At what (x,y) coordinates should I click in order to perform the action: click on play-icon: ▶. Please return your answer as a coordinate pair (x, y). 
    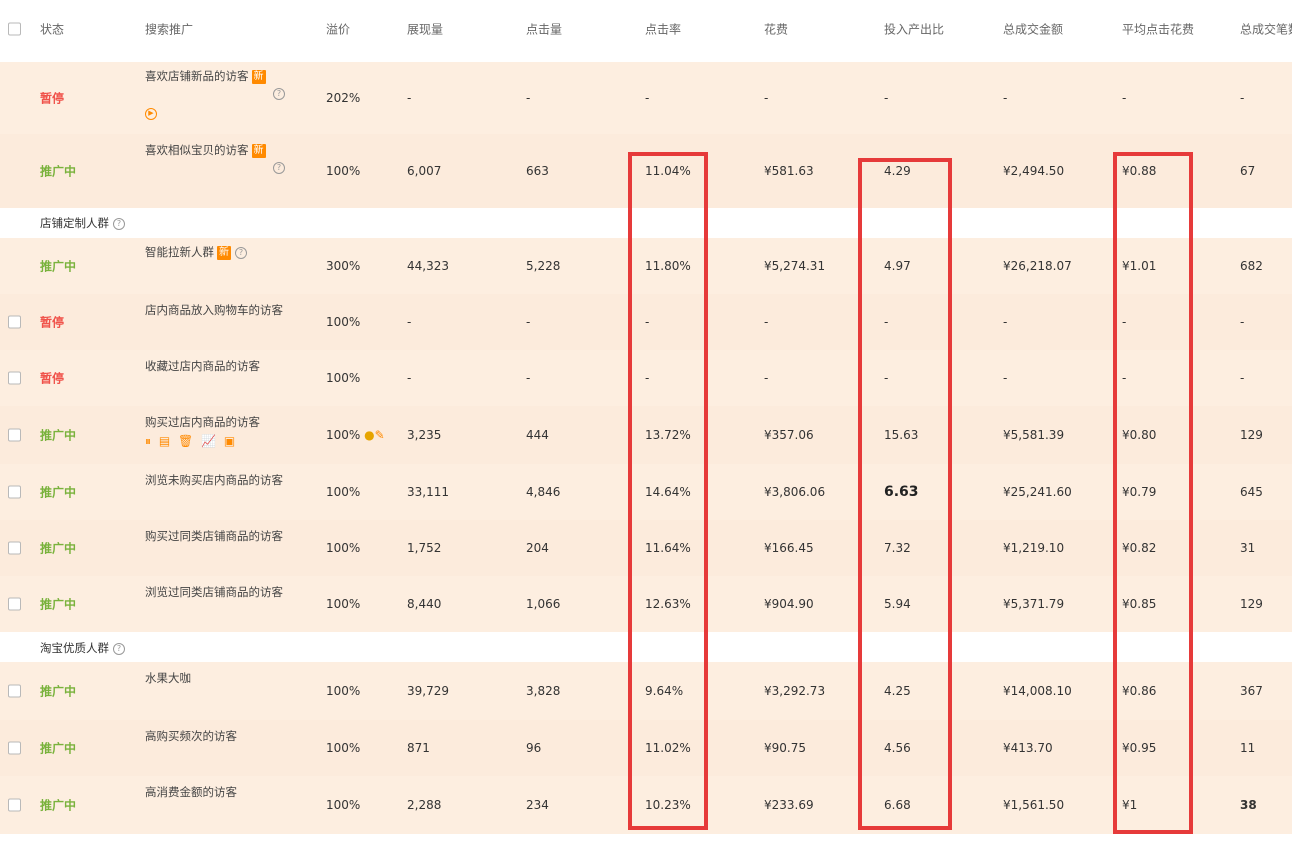
    Looking at the image, I should click on (151, 114).